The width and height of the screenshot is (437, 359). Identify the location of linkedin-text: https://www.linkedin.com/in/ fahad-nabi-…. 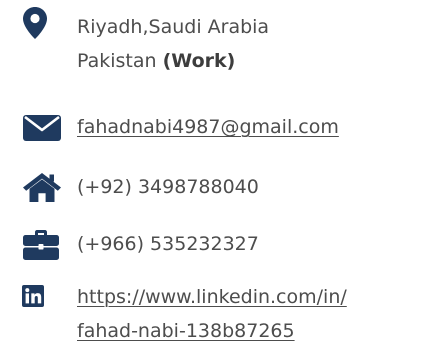
(212, 314).